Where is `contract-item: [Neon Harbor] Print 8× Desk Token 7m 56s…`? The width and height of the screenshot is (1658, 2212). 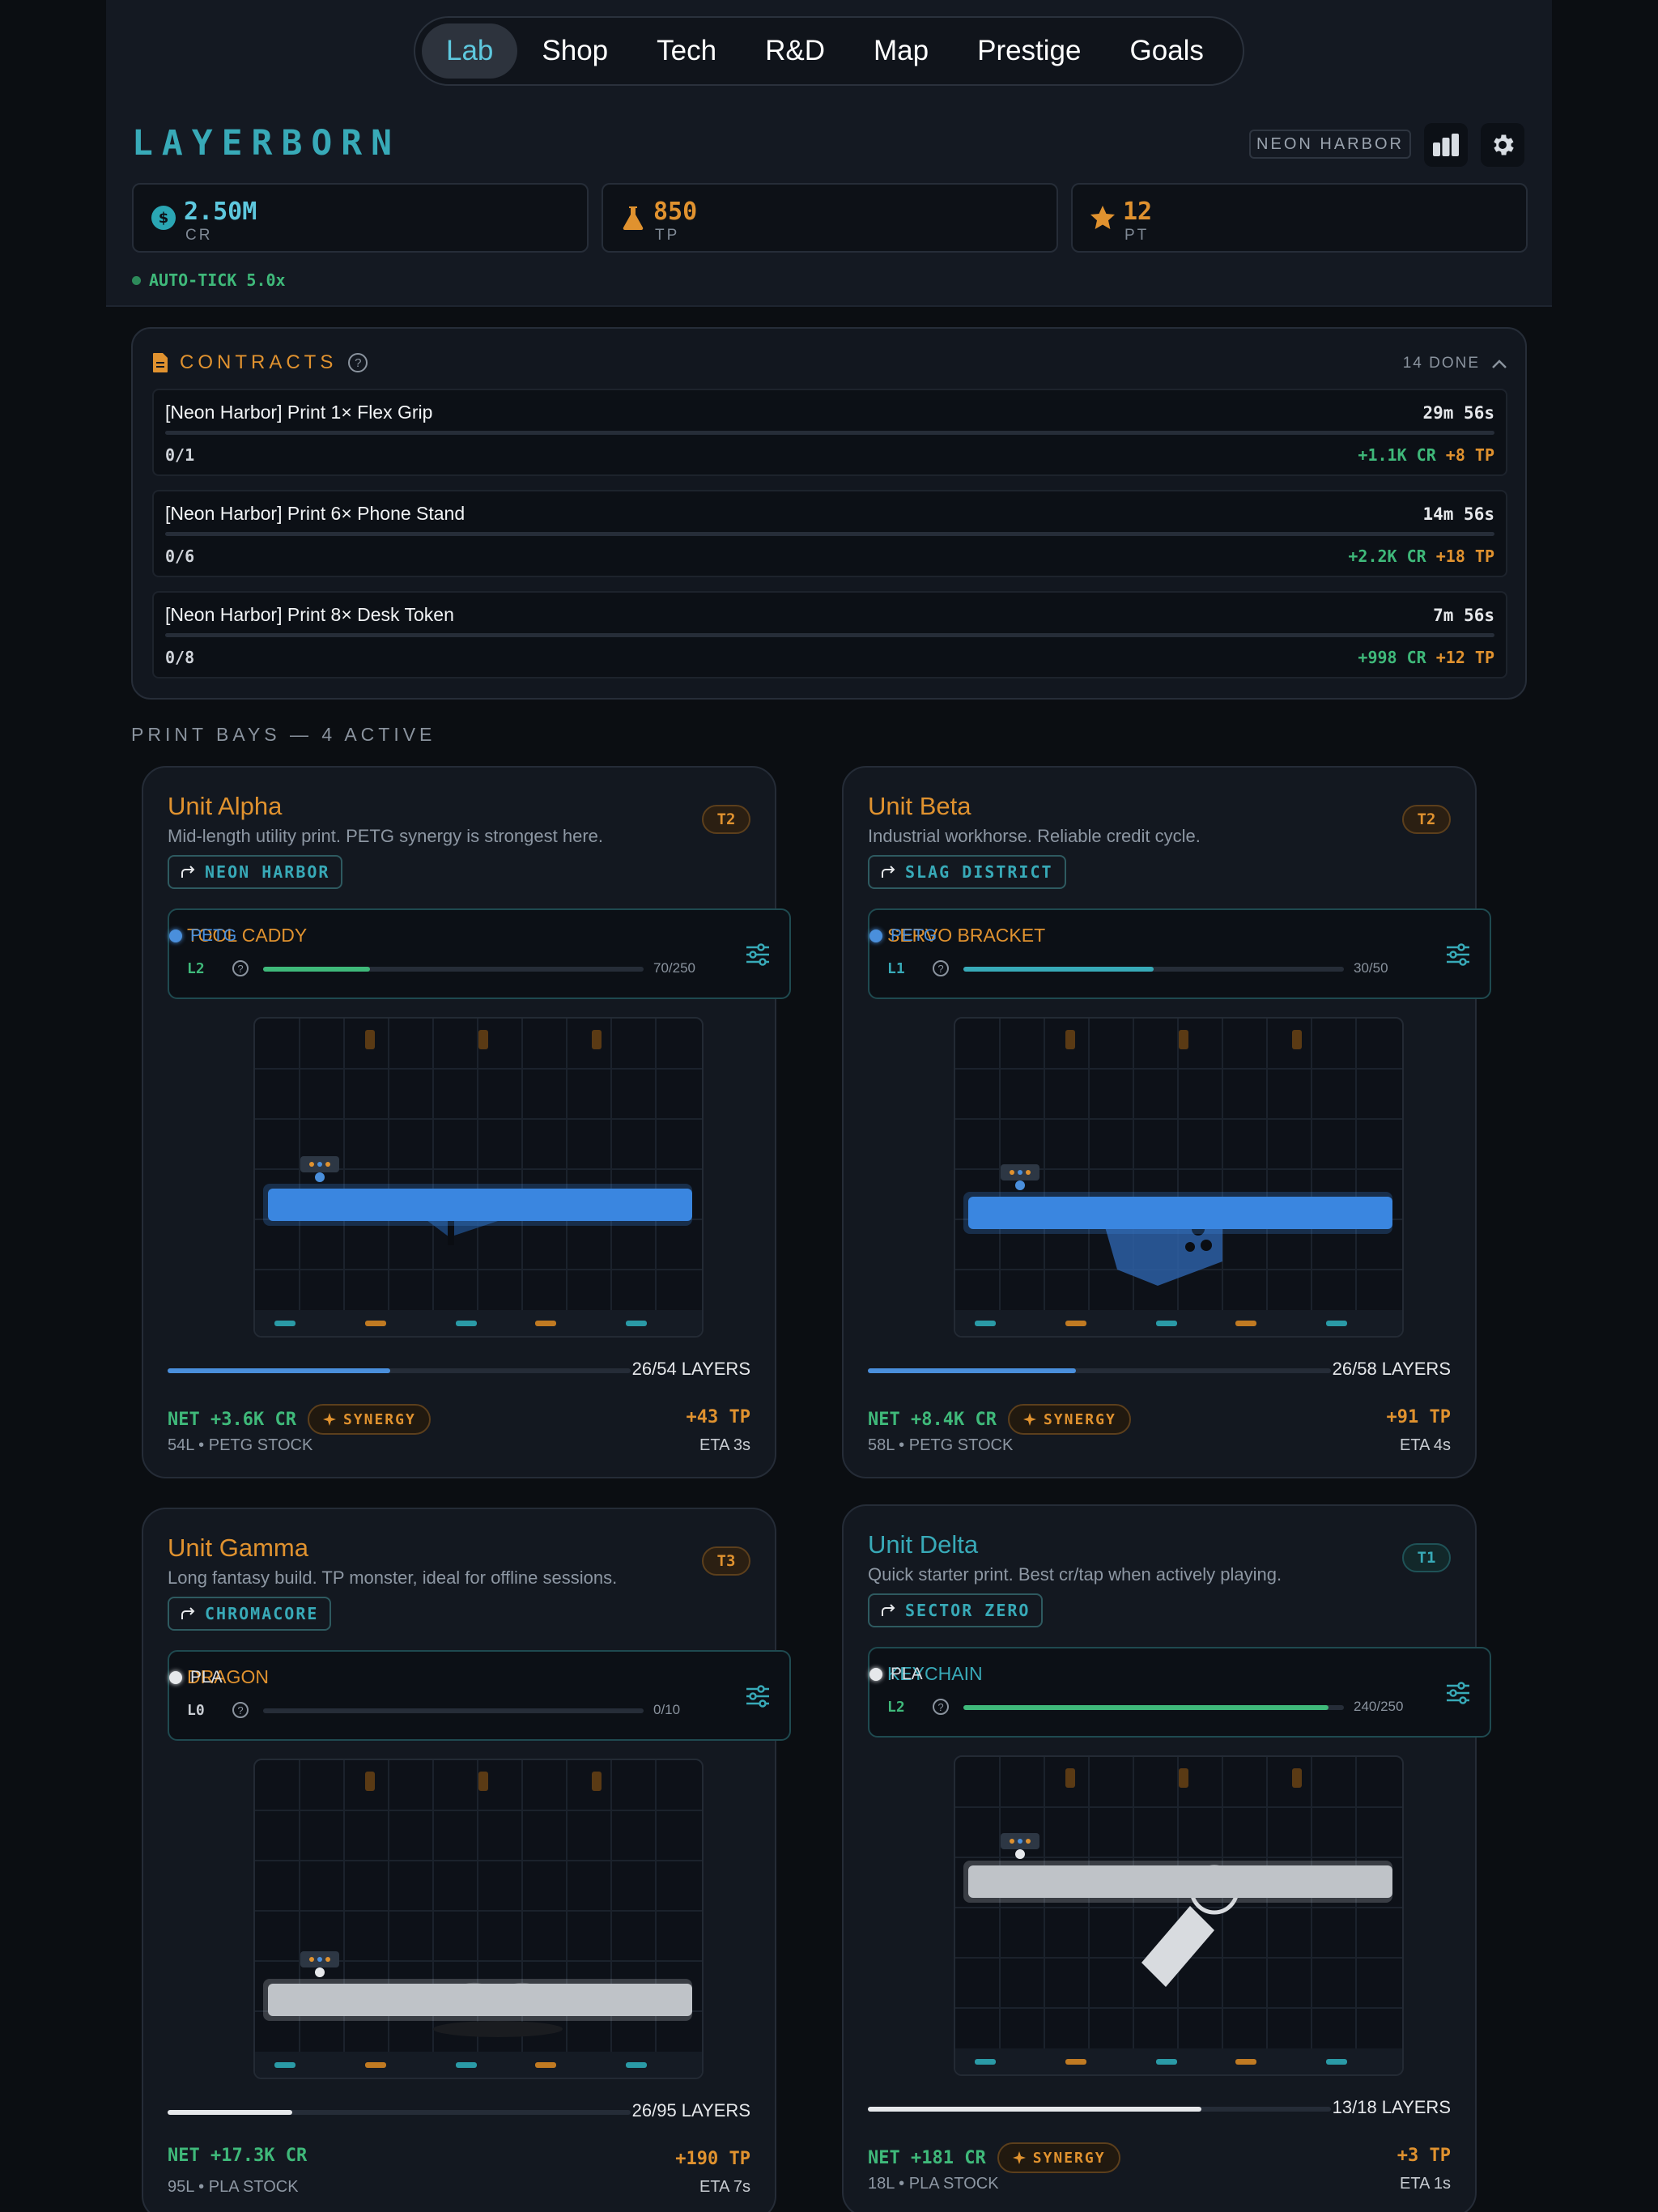
contract-item: [Neon Harbor] Print 8× Desk Token 7m 56s… is located at coordinates (829, 635).